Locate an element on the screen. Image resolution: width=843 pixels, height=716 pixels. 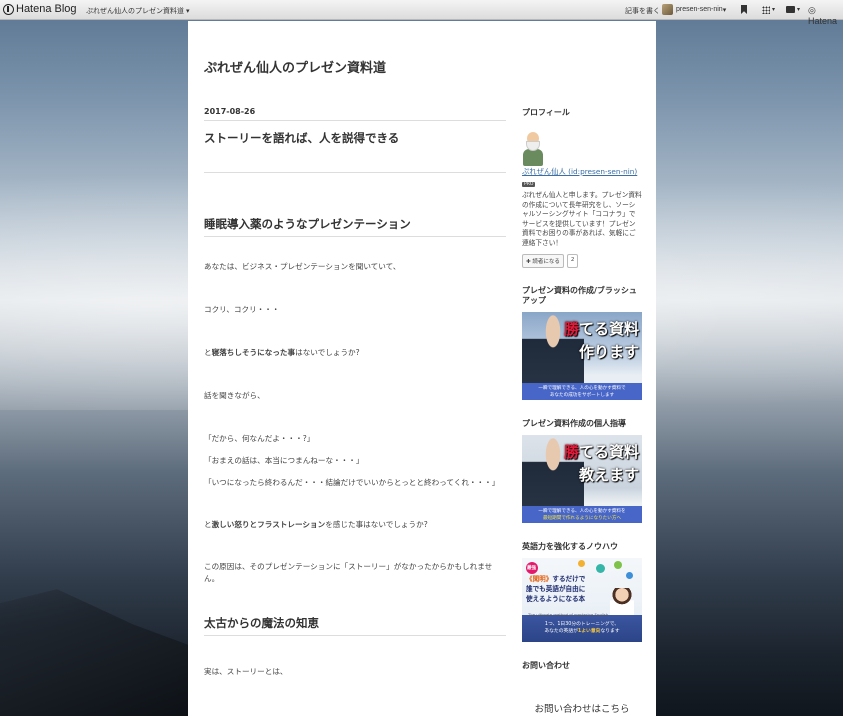
paragraph: あなたは、ビジネス・プレゼンテーションを聞いていて、 is located at coordinates (302, 266).